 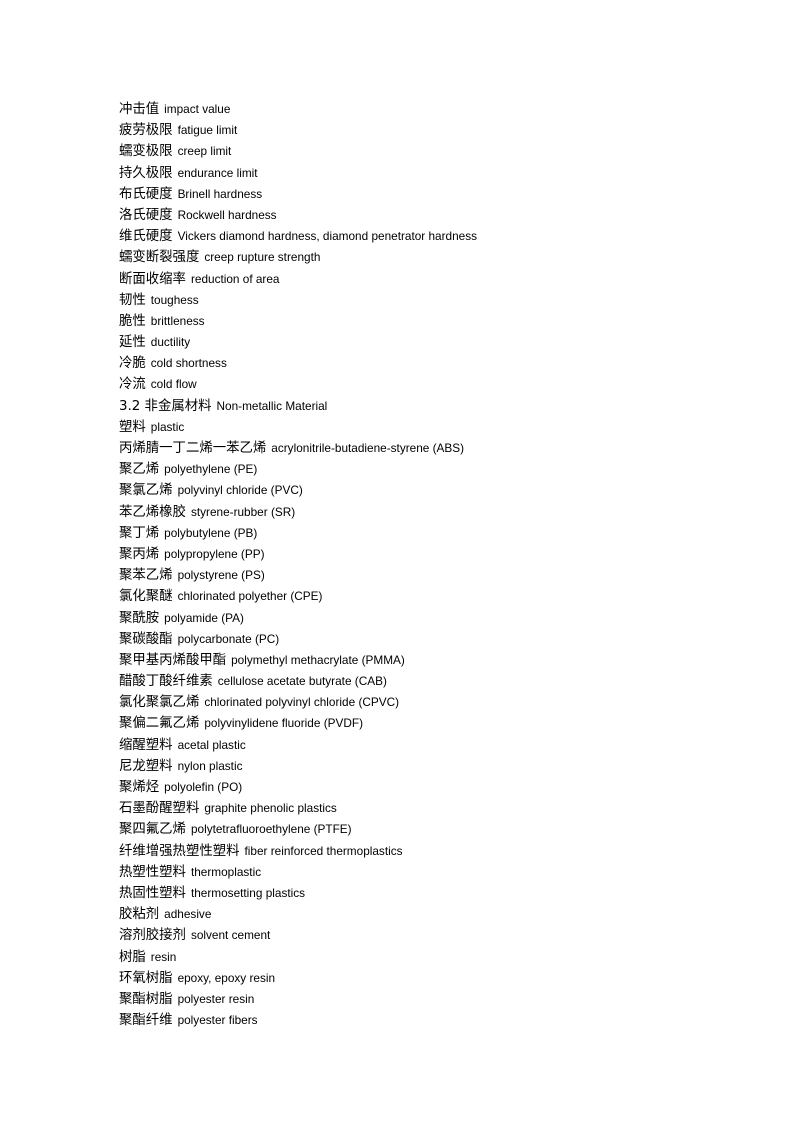 I want to click on entry-gloss-english: polymethyl methacrylate (PMMA), so click(x=318, y=659).